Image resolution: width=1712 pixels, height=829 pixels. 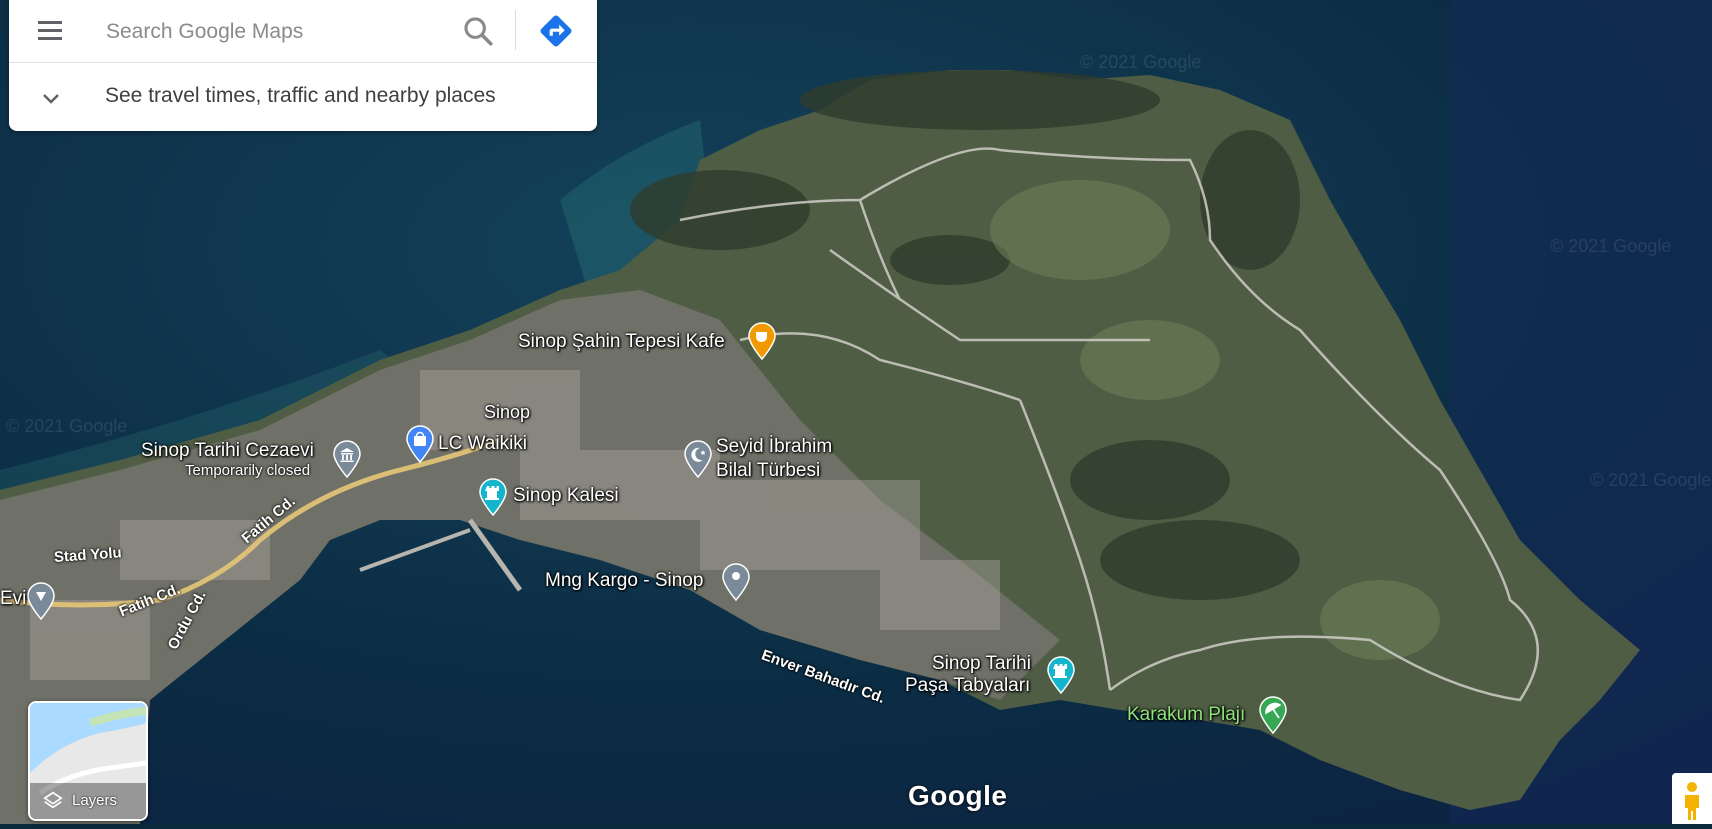 I want to click on search-input, so click(x=276, y=32).